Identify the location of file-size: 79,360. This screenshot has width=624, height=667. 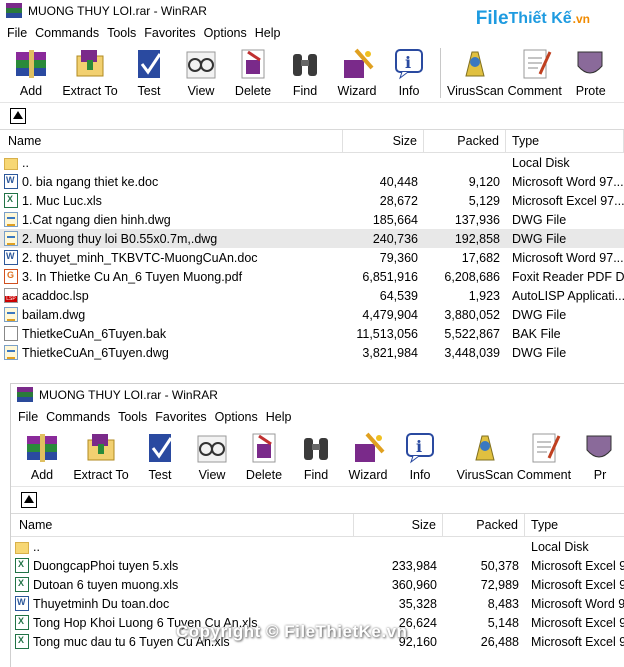
(398, 257).